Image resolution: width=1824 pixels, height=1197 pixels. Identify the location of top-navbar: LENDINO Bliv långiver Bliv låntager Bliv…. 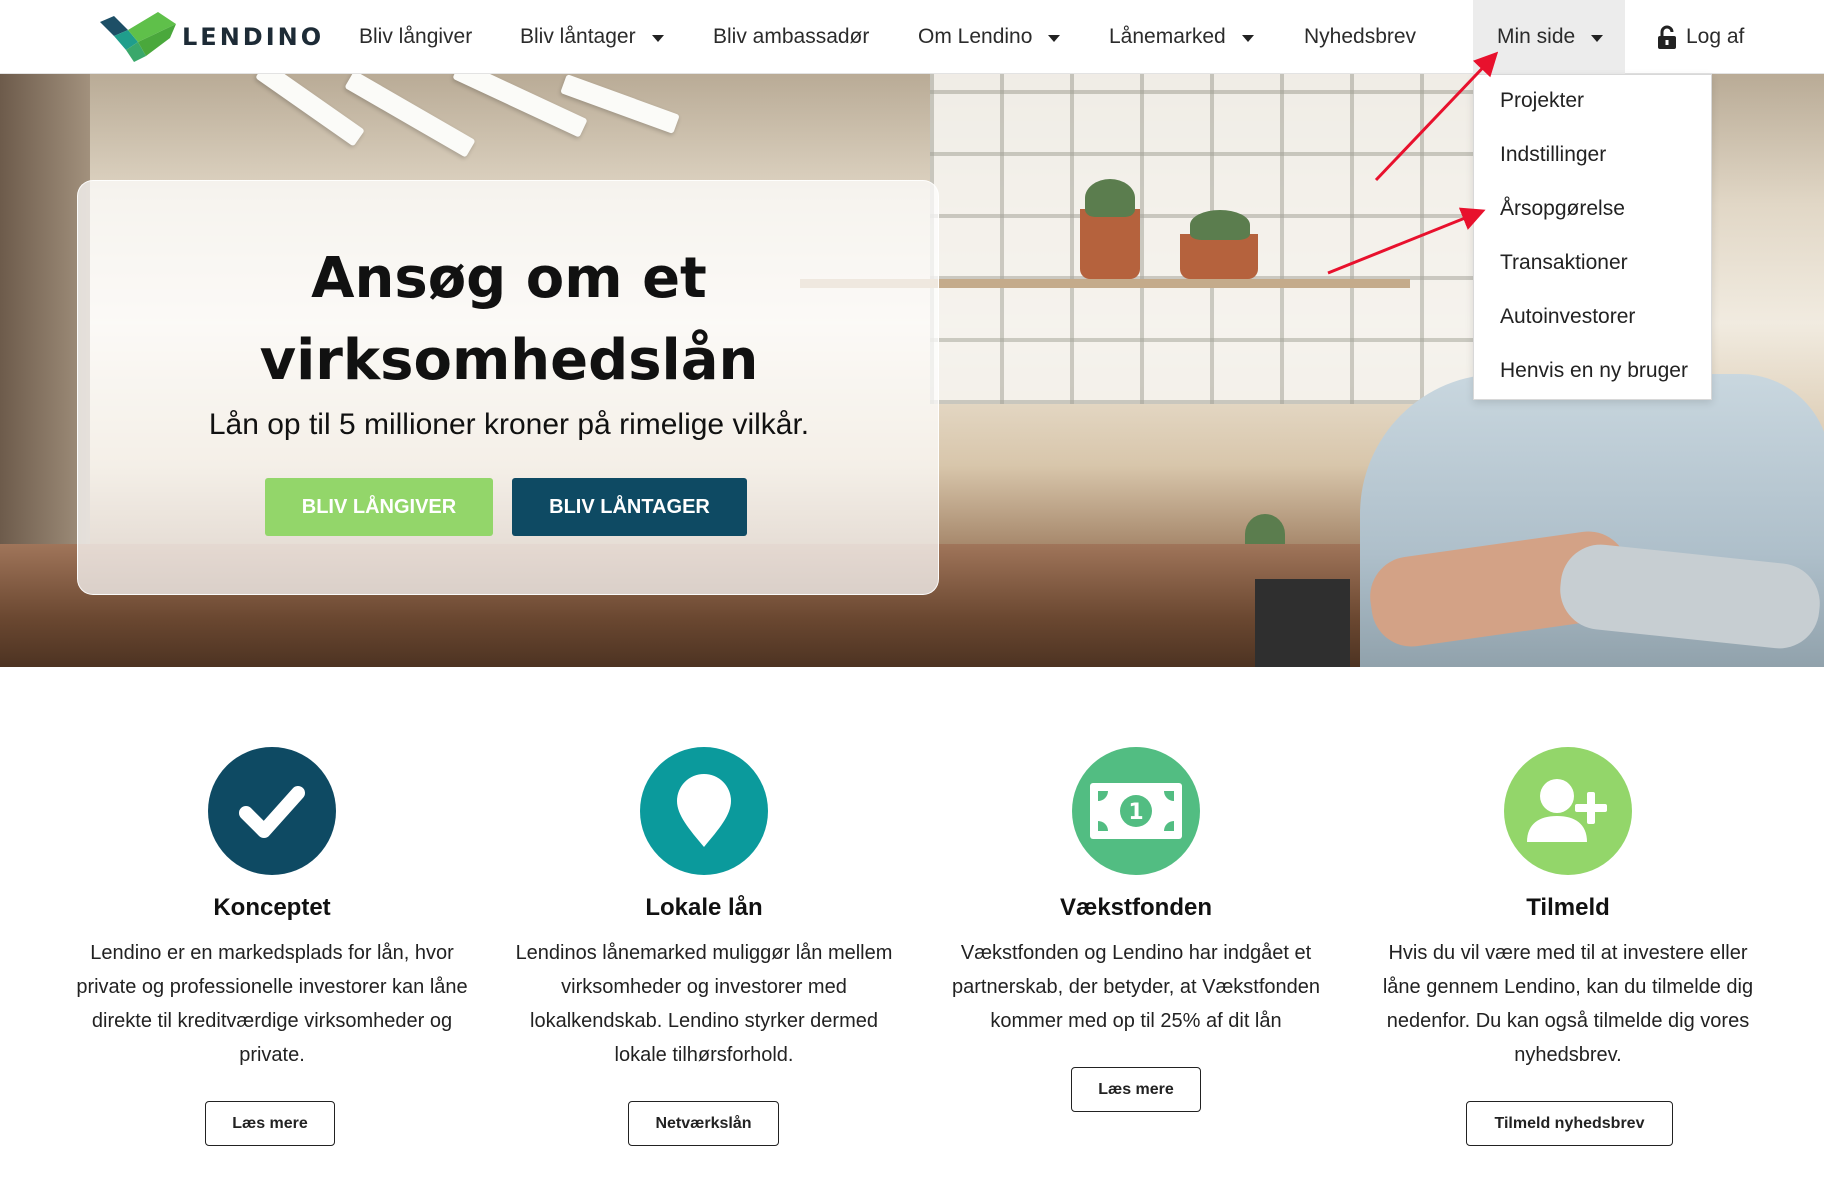
(912, 37).